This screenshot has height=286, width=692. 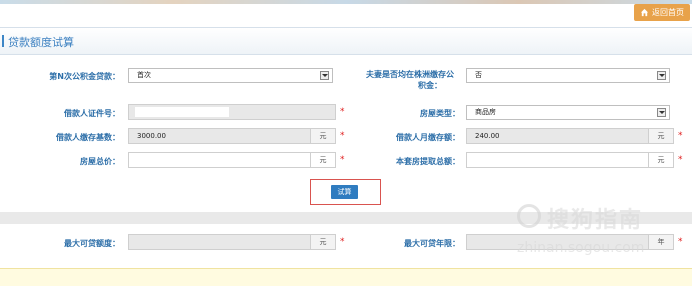 I want to click on title-accent-bar, so click(x=3, y=41).